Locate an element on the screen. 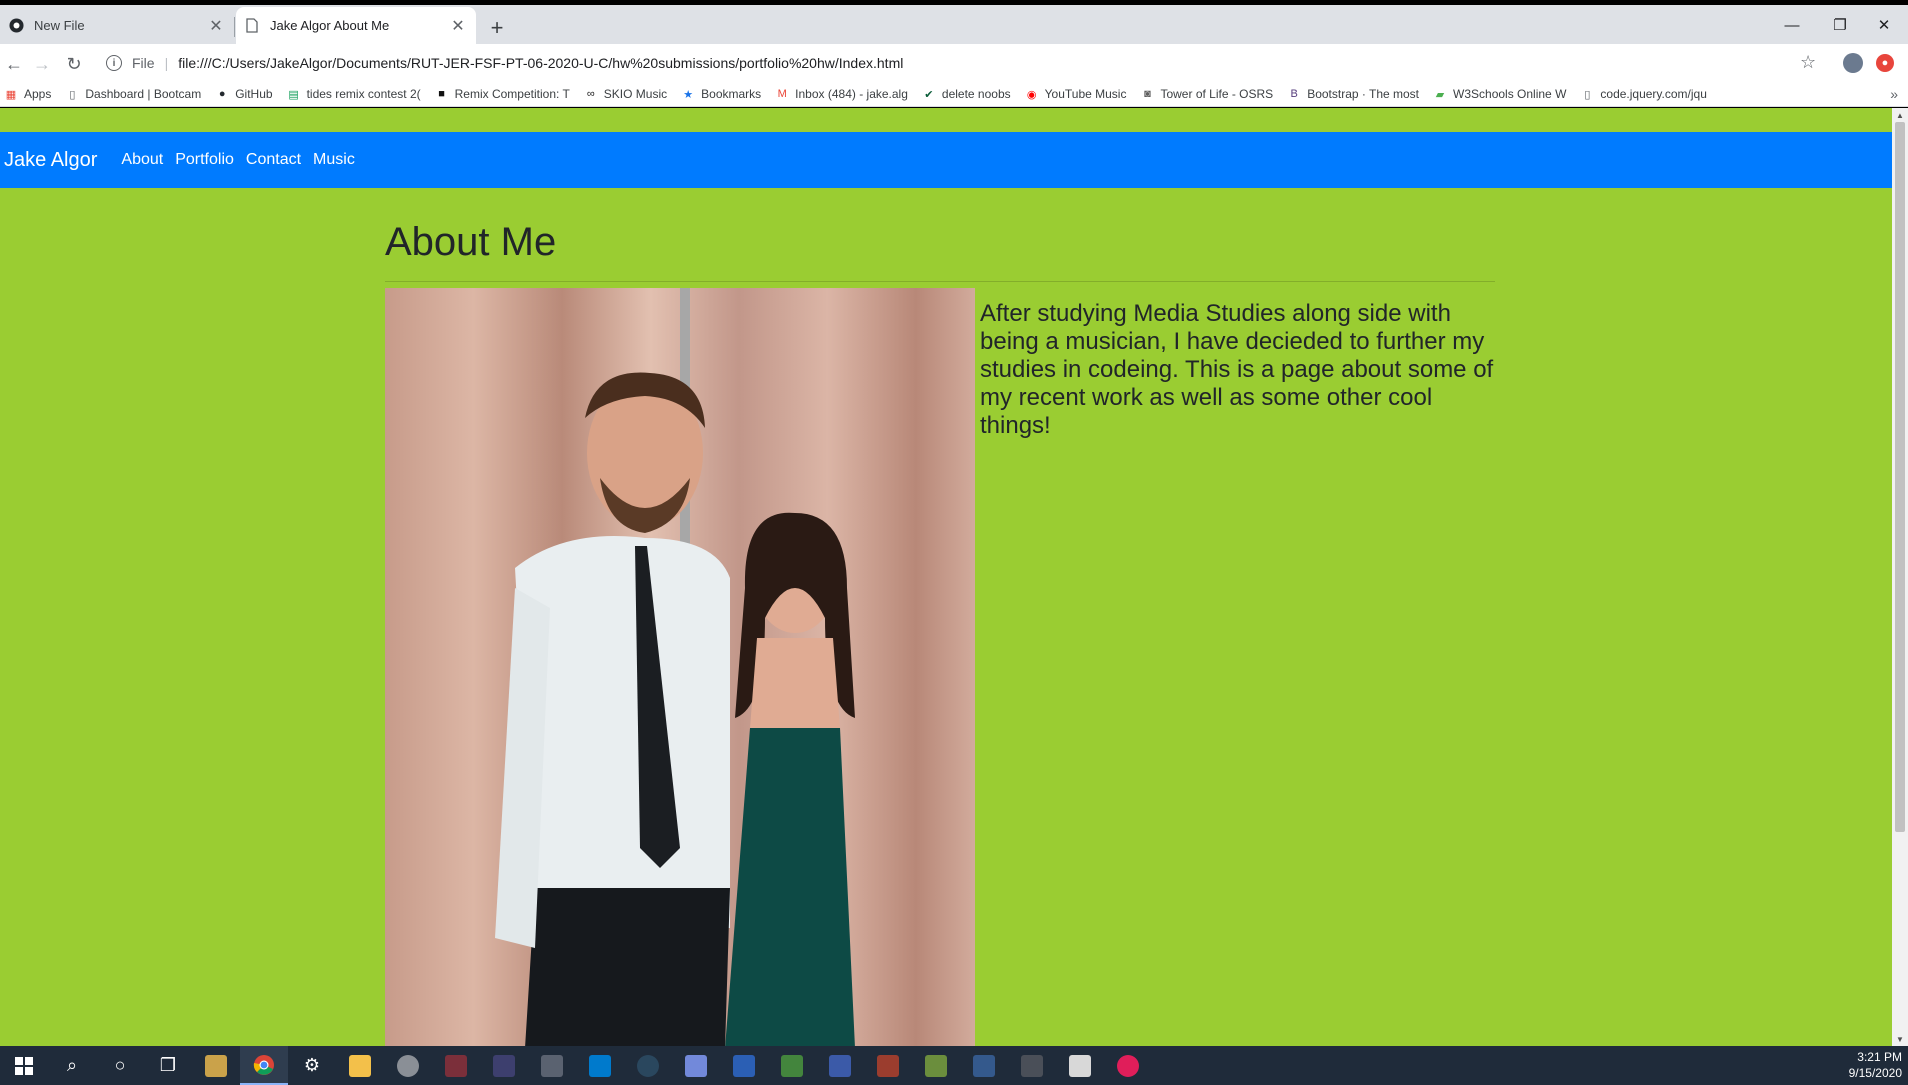 This screenshot has width=1908, height=1085. bookmark-item: ▦ Apps is located at coordinates (28, 94).